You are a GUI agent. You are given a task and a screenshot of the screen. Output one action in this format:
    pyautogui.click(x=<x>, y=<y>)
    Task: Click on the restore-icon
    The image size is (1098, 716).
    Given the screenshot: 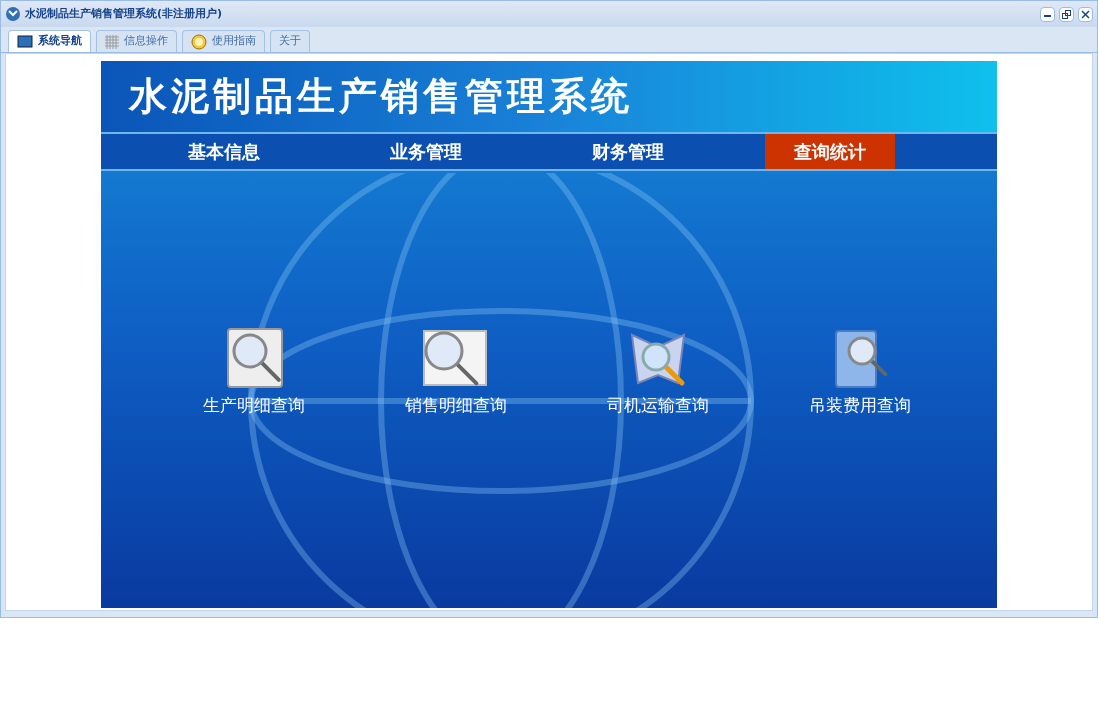 What is the action you would take?
    pyautogui.click(x=1066, y=14)
    